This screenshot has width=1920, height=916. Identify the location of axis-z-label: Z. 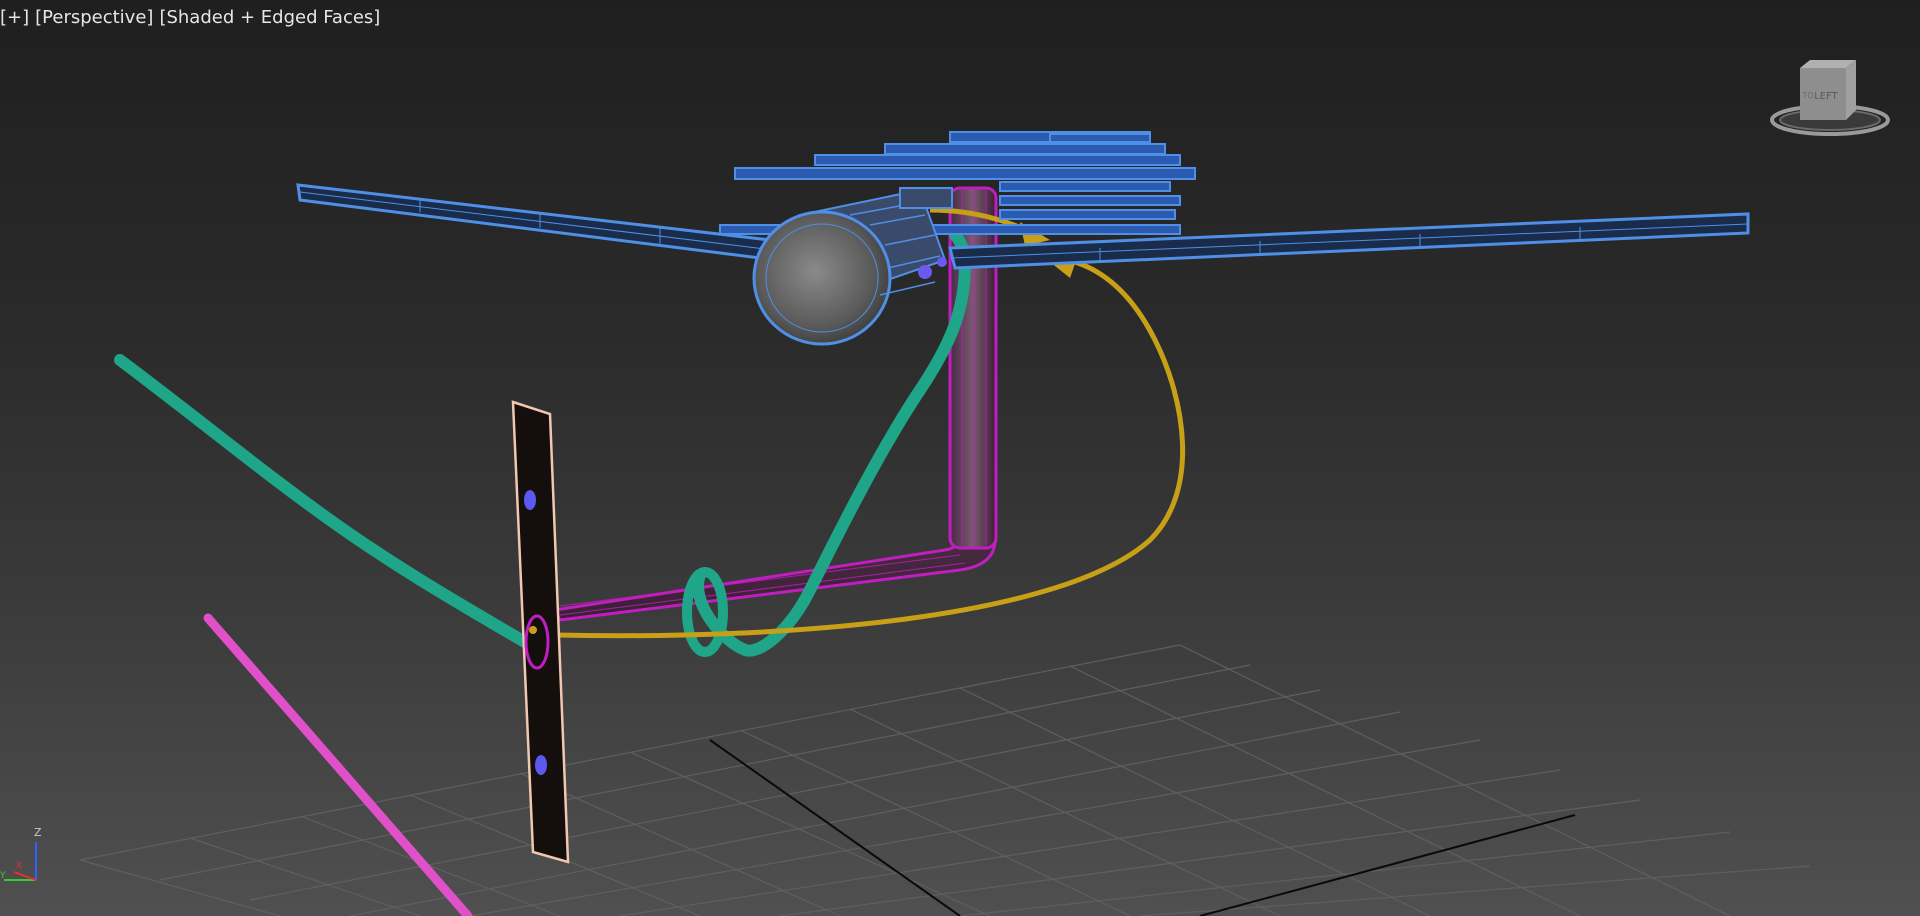
(38, 832).